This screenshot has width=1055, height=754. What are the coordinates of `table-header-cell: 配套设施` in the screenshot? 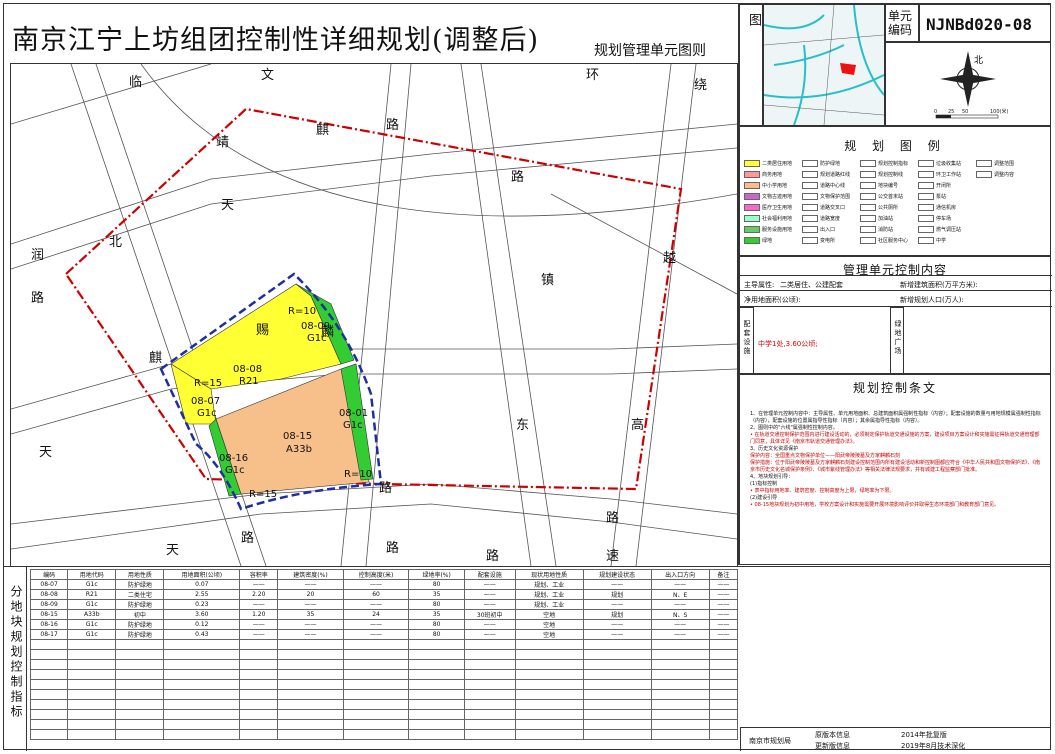 It's located at (489, 574).